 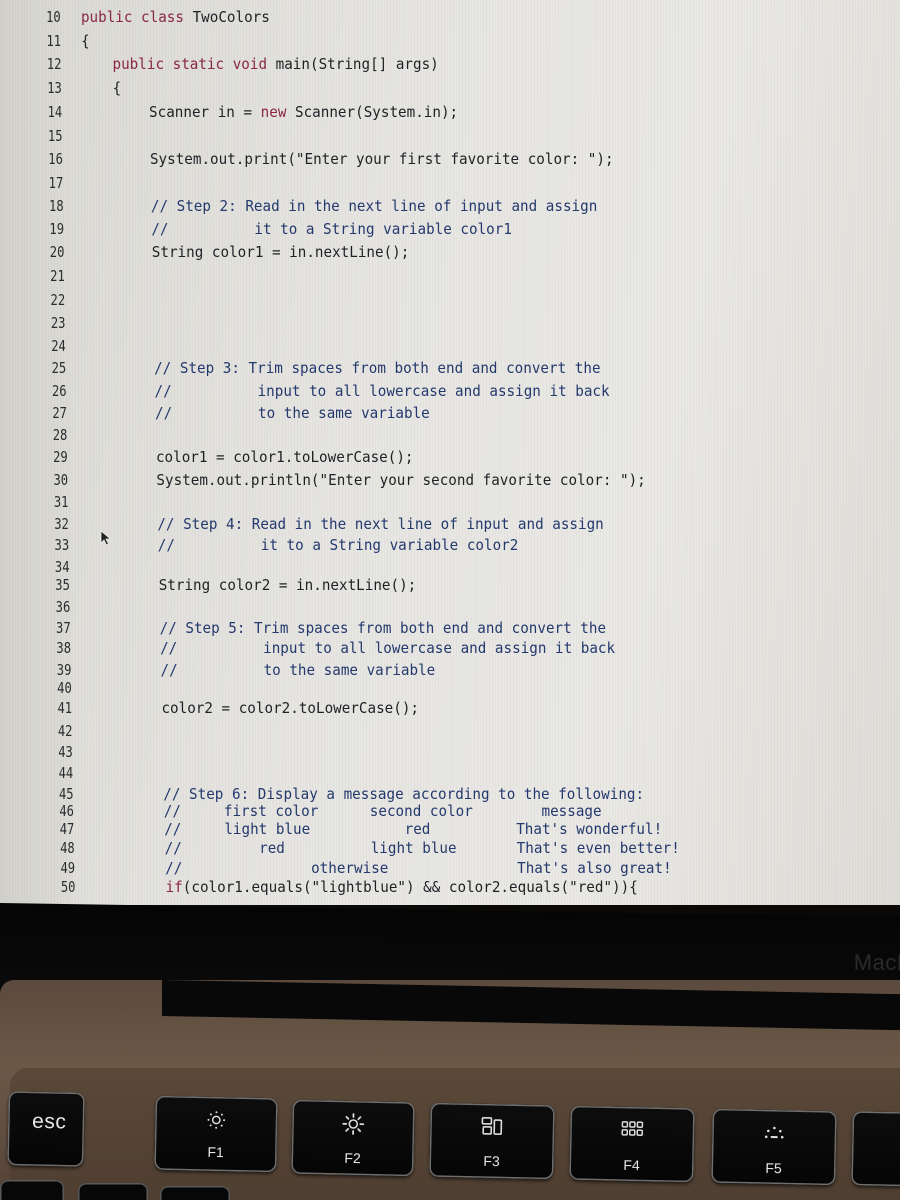 I want to click on code-token: main(String[] args), so click(x=357, y=64).